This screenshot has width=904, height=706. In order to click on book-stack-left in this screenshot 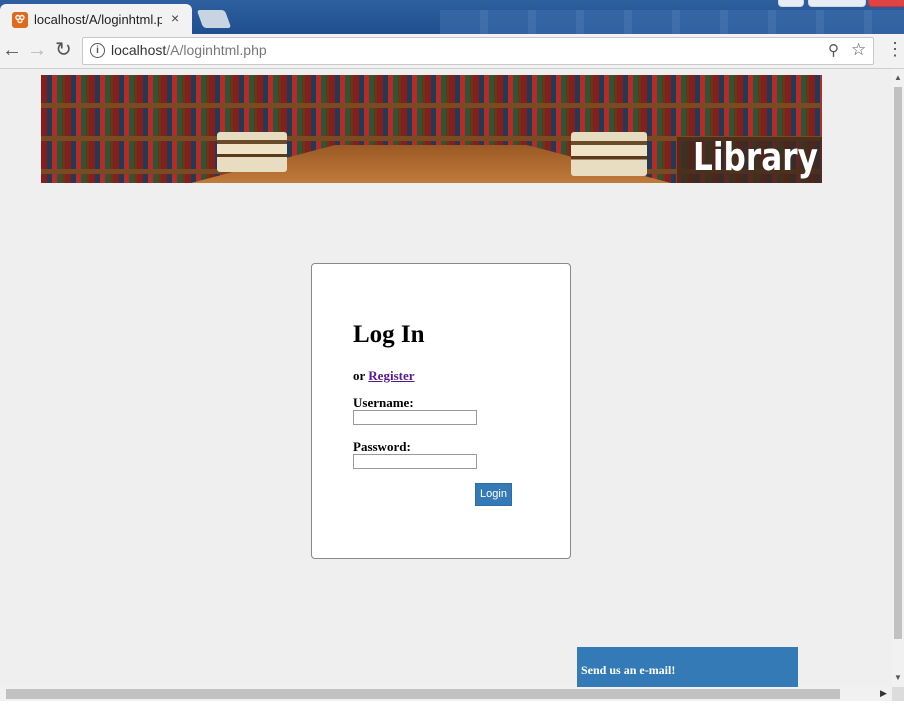, I will do `click(252, 152)`.